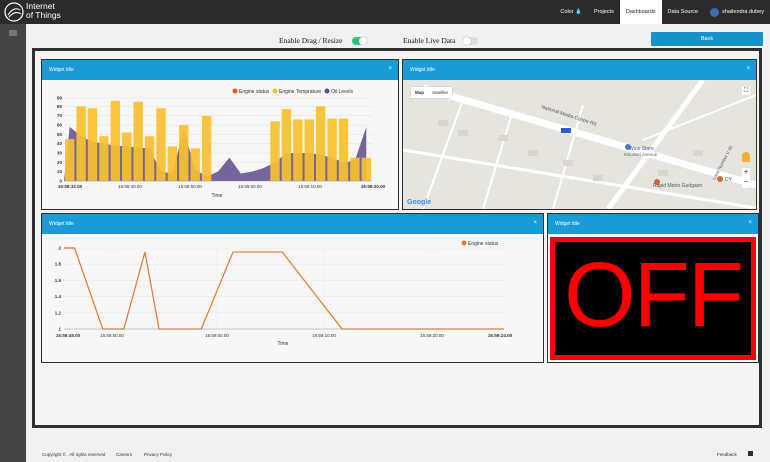  I want to click on legend-label: Engine status, so click(483, 244).